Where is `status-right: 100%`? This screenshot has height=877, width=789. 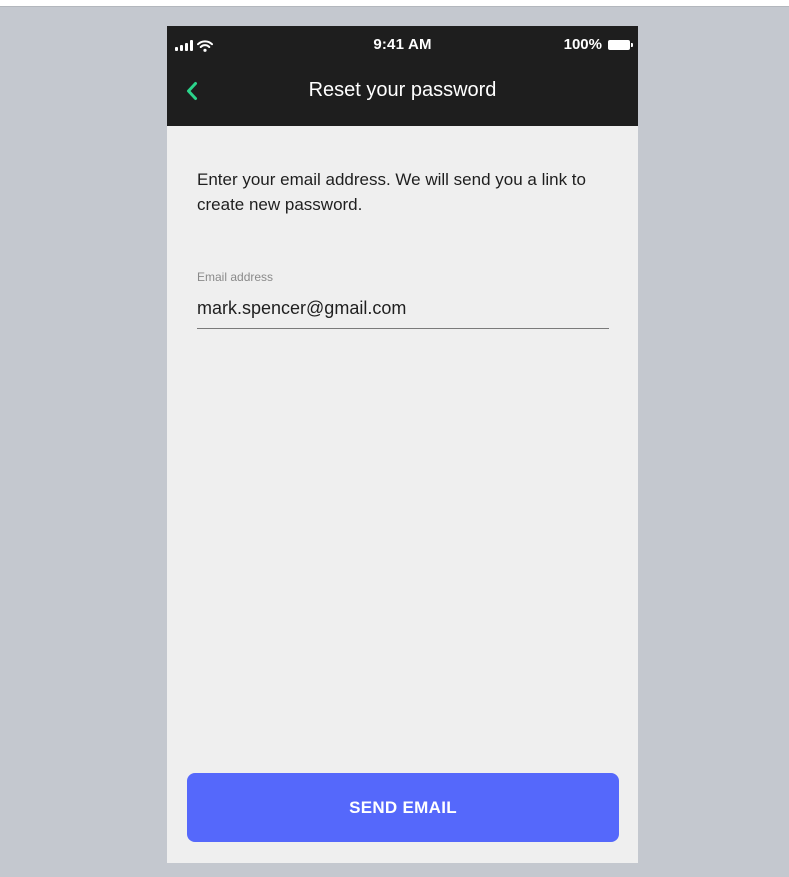
status-right: 100% is located at coordinates (598, 44).